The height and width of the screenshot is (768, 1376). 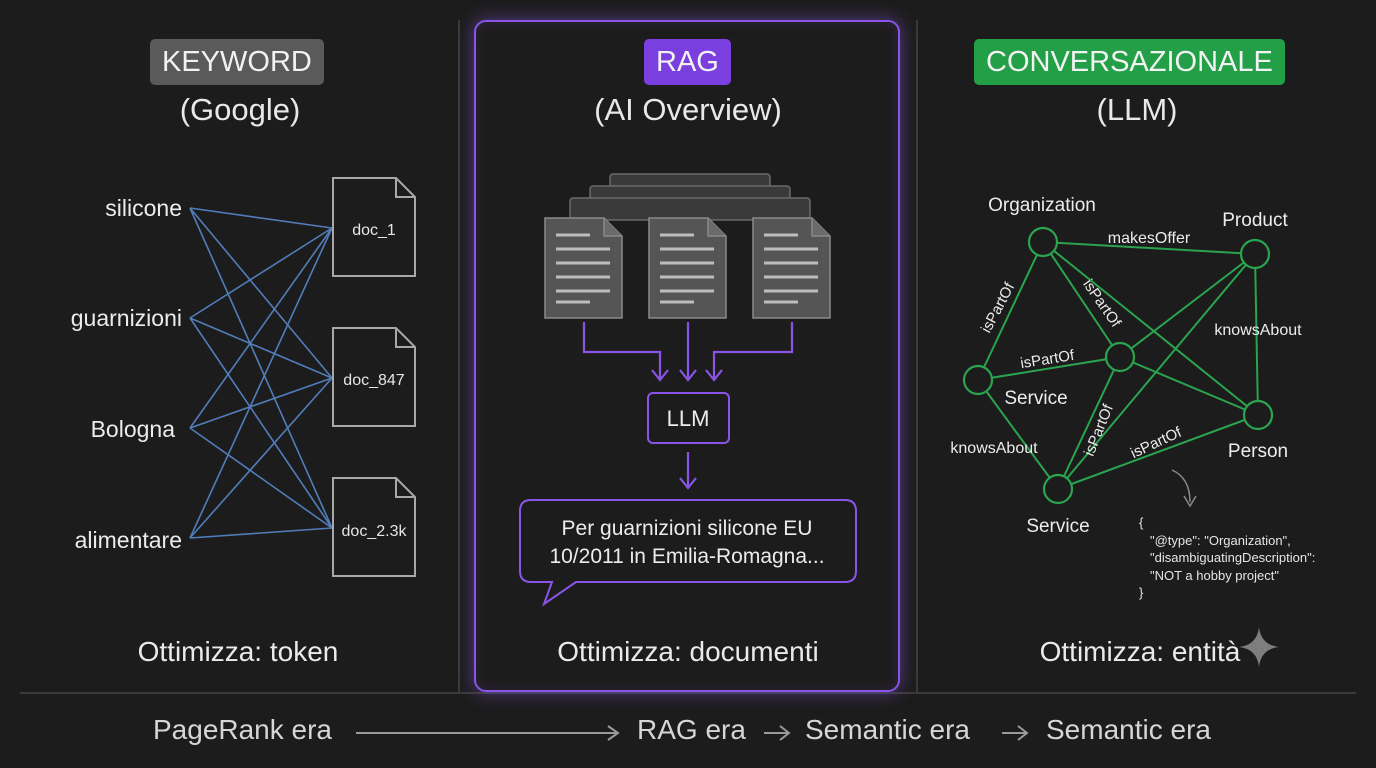 I want to click on conversational-badge: CONVERSAZIONALE, so click(x=1129, y=62).